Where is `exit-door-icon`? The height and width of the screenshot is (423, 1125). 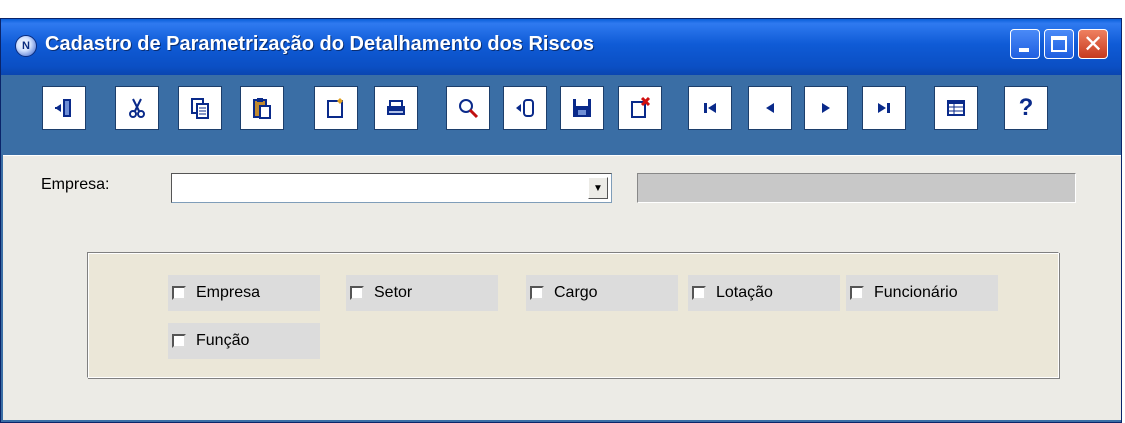
exit-door-icon is located at coordinates (63, 108).